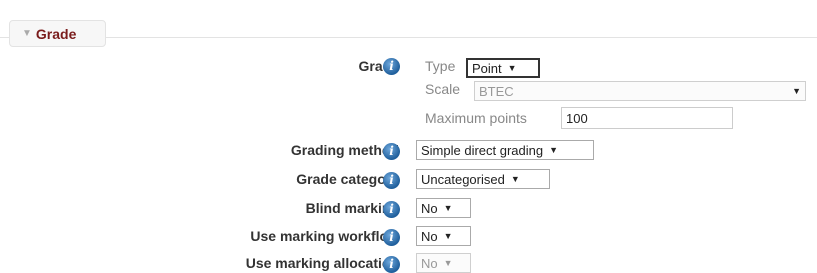  I want to click on grading-method-select: Simple direct grading ▼, so click(505, 150).